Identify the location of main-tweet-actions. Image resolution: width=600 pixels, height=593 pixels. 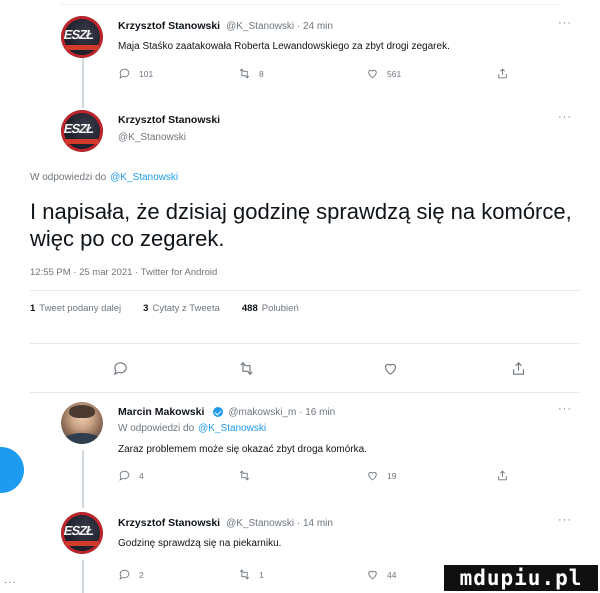
(290, 369).